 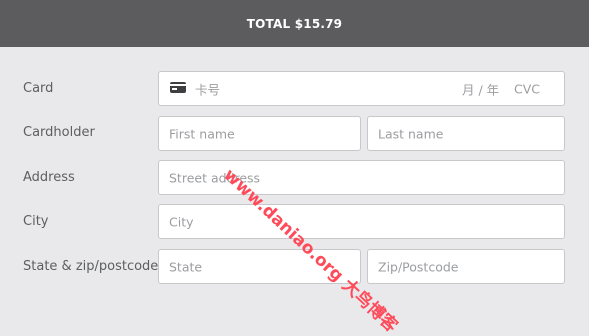 I want to click on zip-field: Zip/Postcode, so click(x=466, y=266).